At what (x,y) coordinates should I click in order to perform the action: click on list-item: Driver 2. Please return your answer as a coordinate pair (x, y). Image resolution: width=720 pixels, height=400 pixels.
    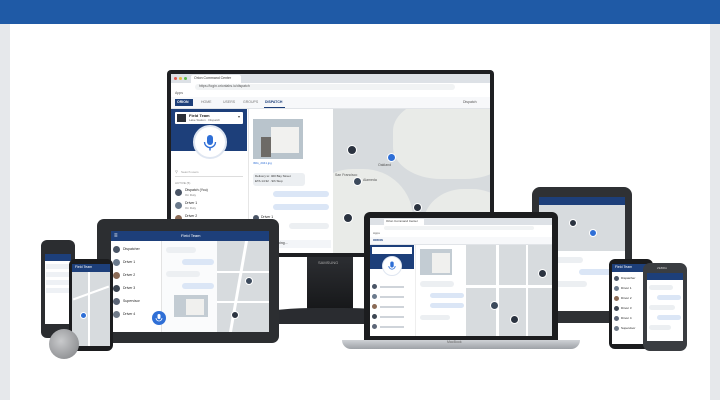
    Looking at the image, I should click on (136, 276).